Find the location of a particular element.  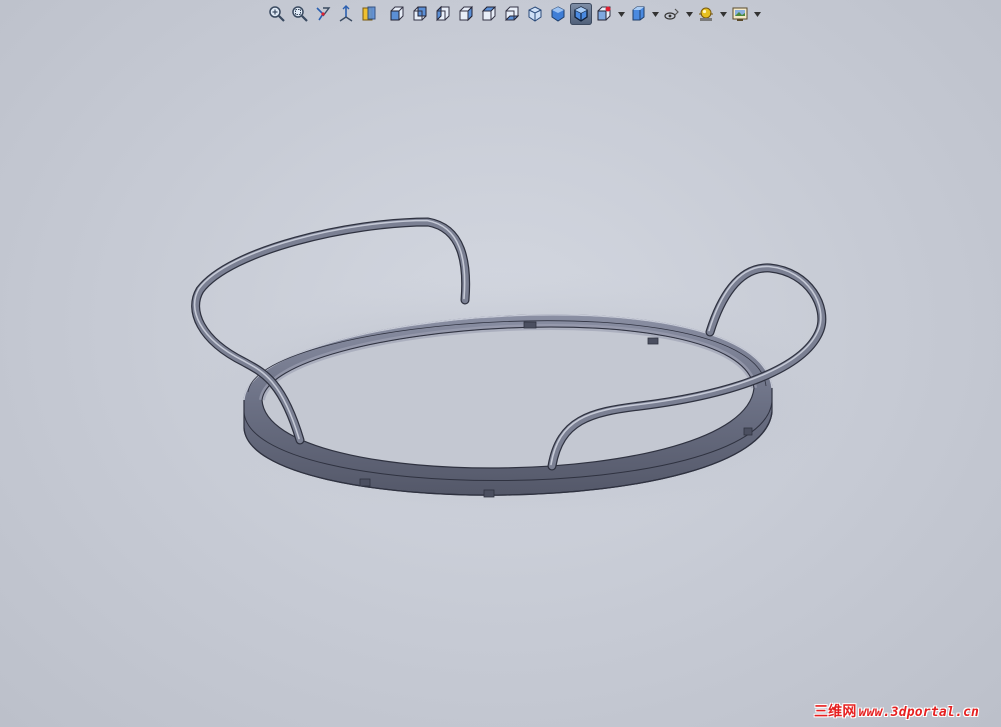

watermark-url: www.3dportal.cn is located at coordinates (918, 712).